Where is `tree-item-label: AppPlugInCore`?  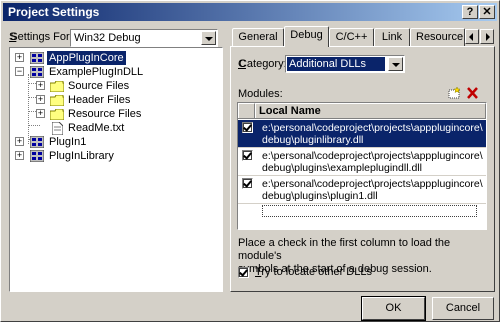 tree-item-label: AppPlugInCore is located at coordinates (86, 58).